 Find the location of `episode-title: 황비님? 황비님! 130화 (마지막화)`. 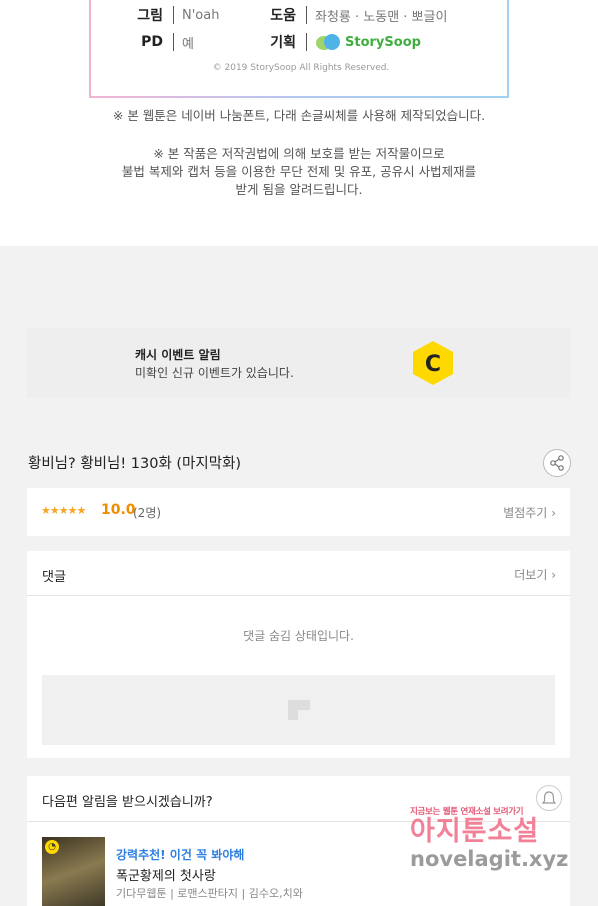

episode-title: 황비님? 황비님! 130화 (마지막화) is located at coordinates (135, 464).